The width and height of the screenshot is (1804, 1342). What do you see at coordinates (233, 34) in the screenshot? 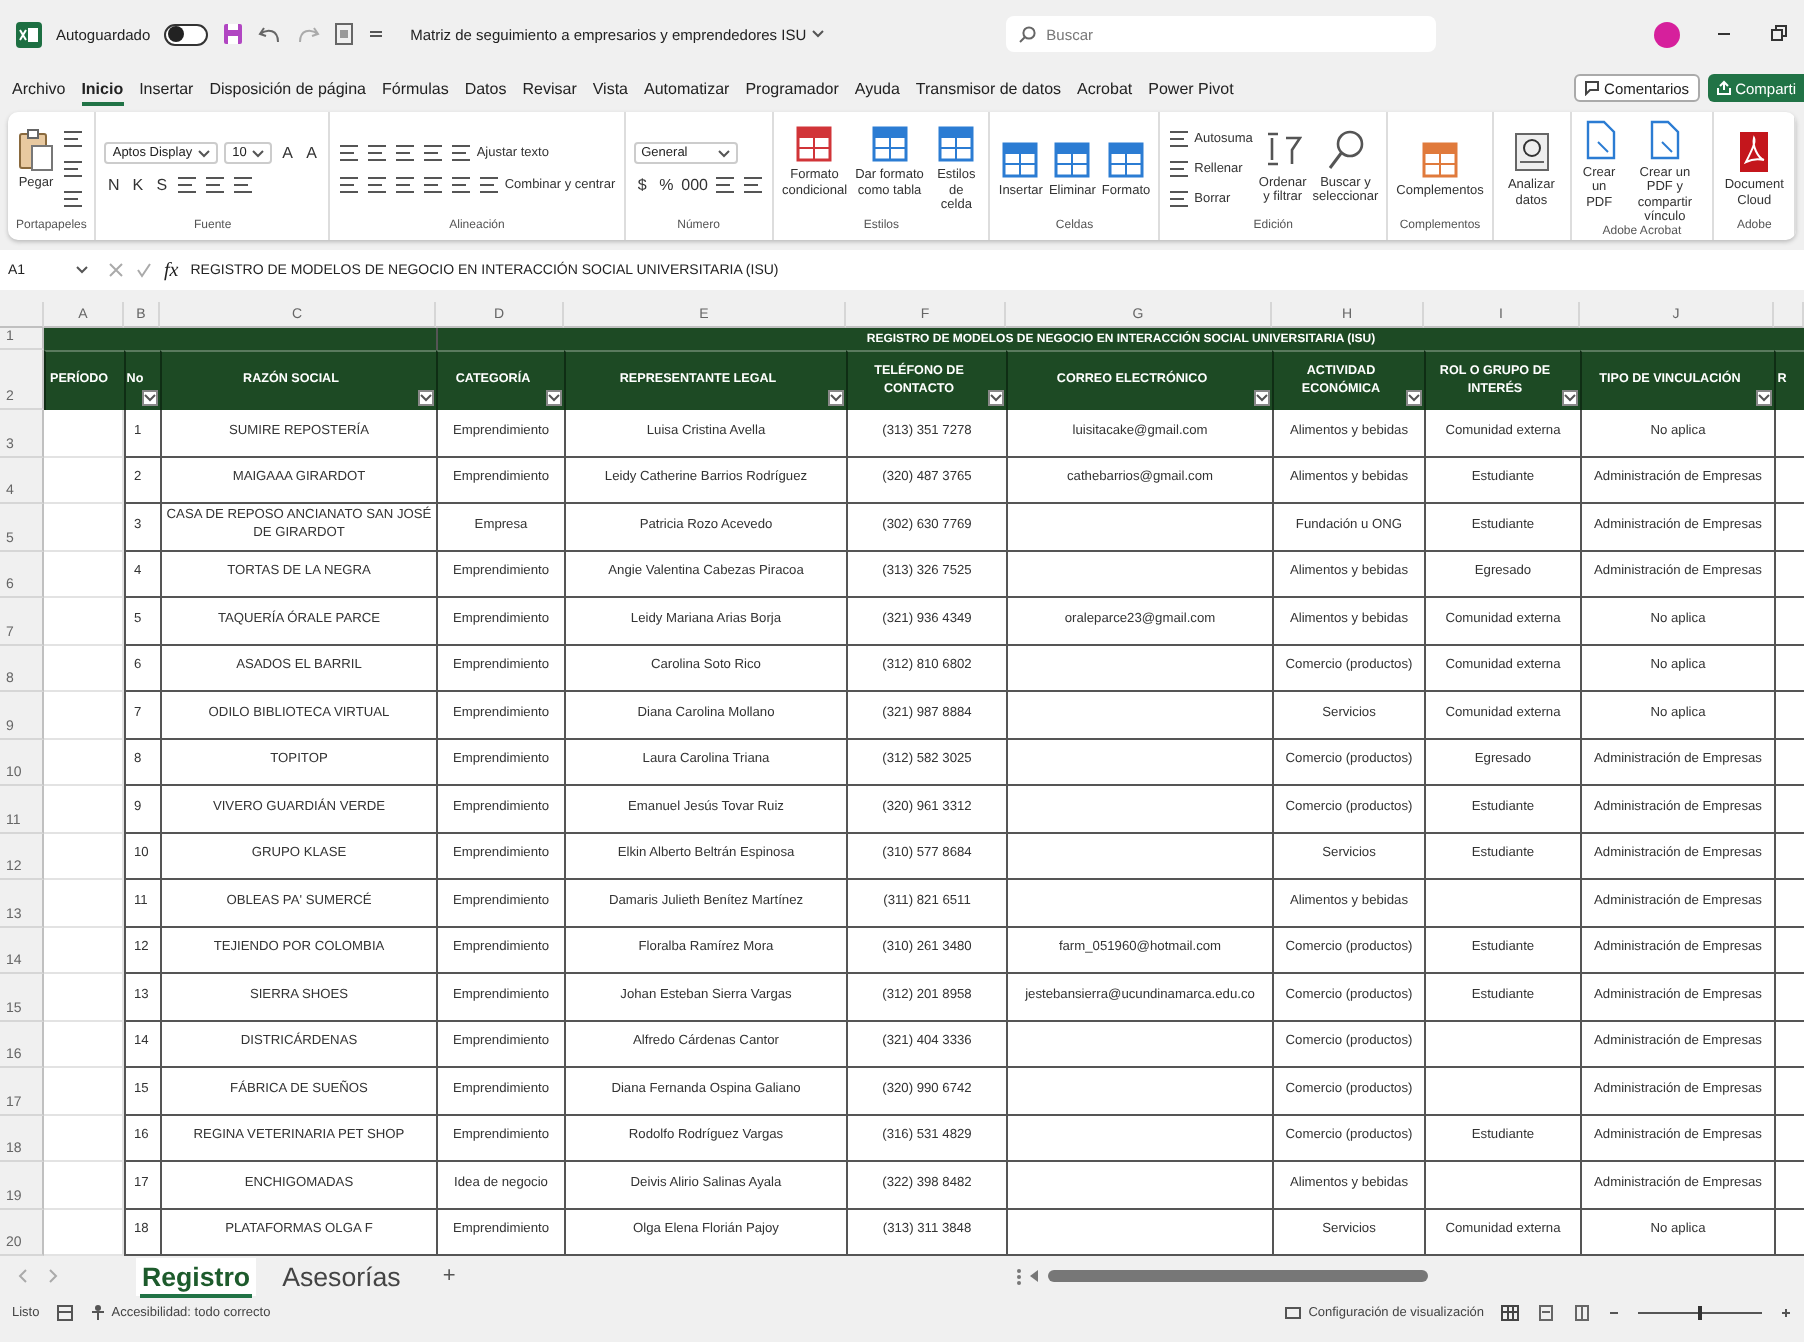
I see `save-icon` at bounding box center [233, 34].